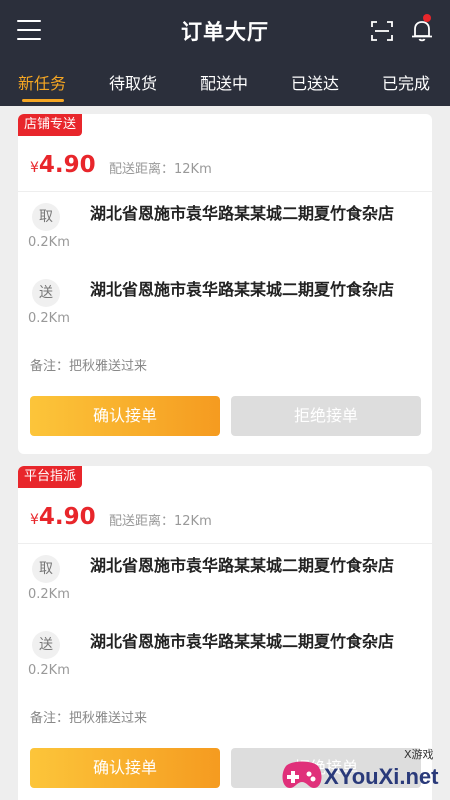 The height and width of the screenshot is (800, 450). What do you see at coordinates (406, 82) in the screenshot?
I see `tab-completed: 已完成` at bounding box center [406, 82].